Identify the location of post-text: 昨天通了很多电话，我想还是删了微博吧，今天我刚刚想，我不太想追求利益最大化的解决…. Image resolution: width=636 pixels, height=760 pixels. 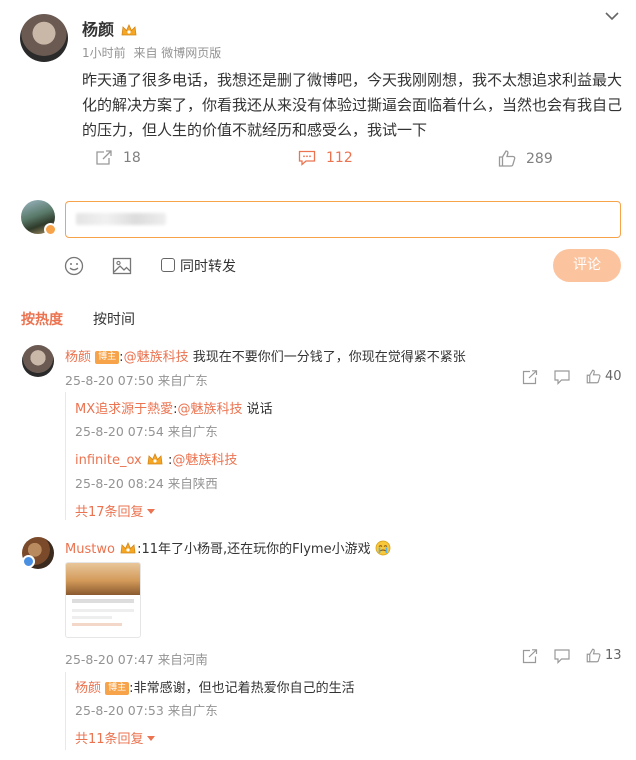
(352, 105).